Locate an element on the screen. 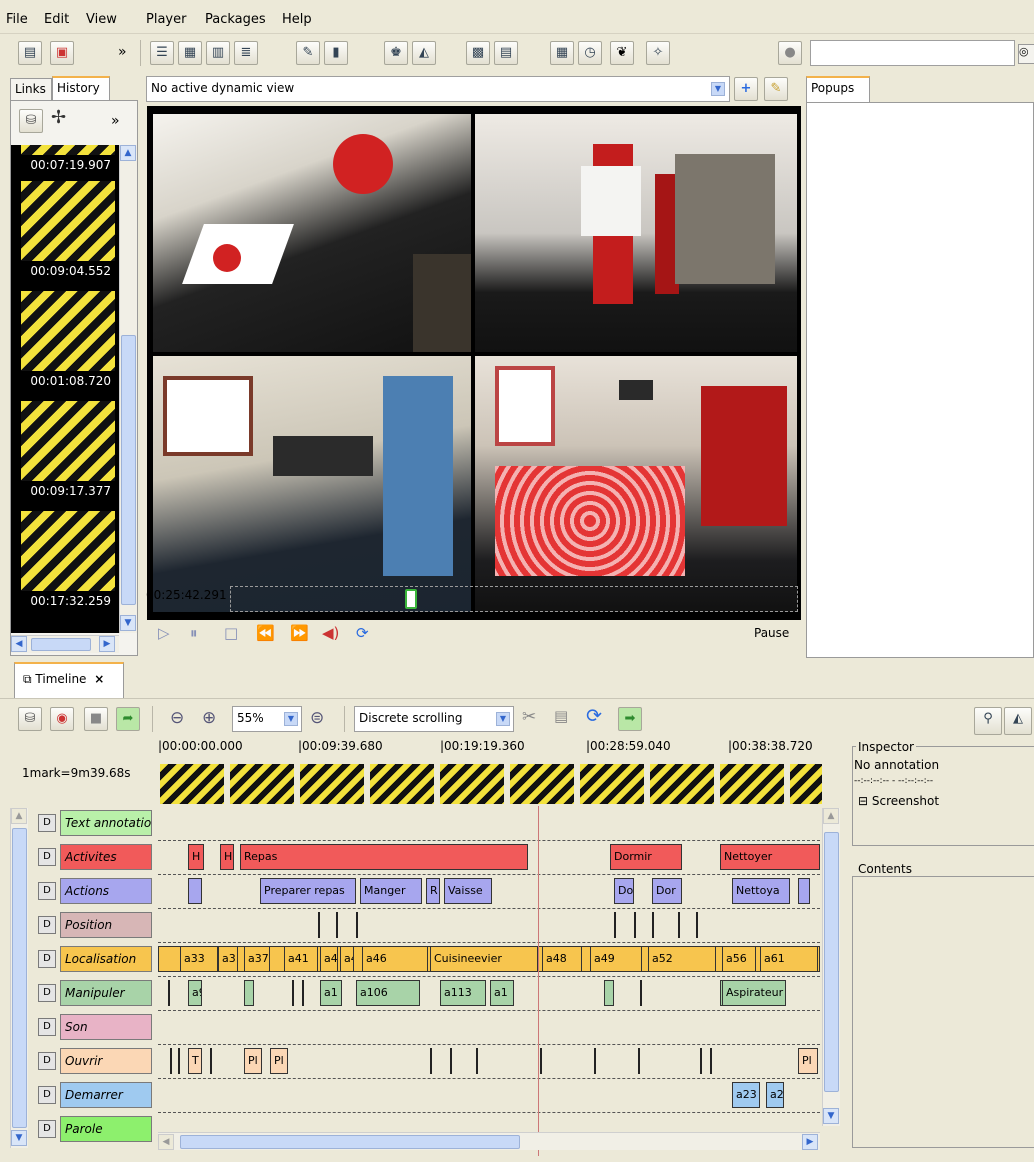 This screenshot has height=1162, width=1034. annotation: a46 is located at coordinates (395, 959).